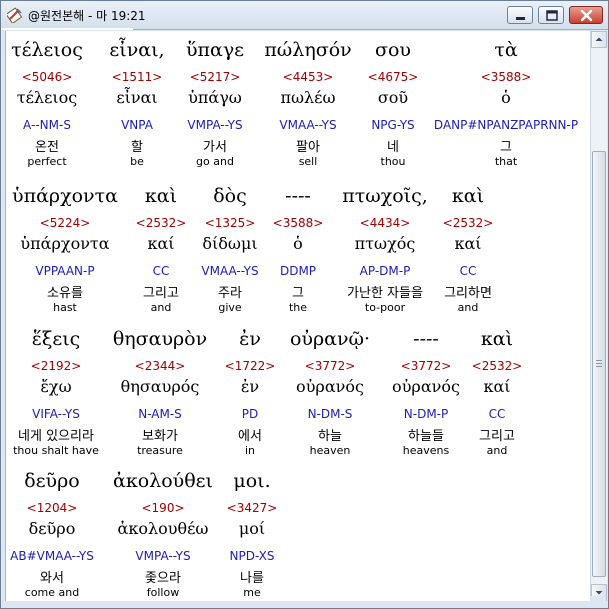 The image size is (609, 609). What do you see at coordinates (65, 293) in the screenshot?
I see `korean-gloss: 소유를` at bounding box center [65, 293].